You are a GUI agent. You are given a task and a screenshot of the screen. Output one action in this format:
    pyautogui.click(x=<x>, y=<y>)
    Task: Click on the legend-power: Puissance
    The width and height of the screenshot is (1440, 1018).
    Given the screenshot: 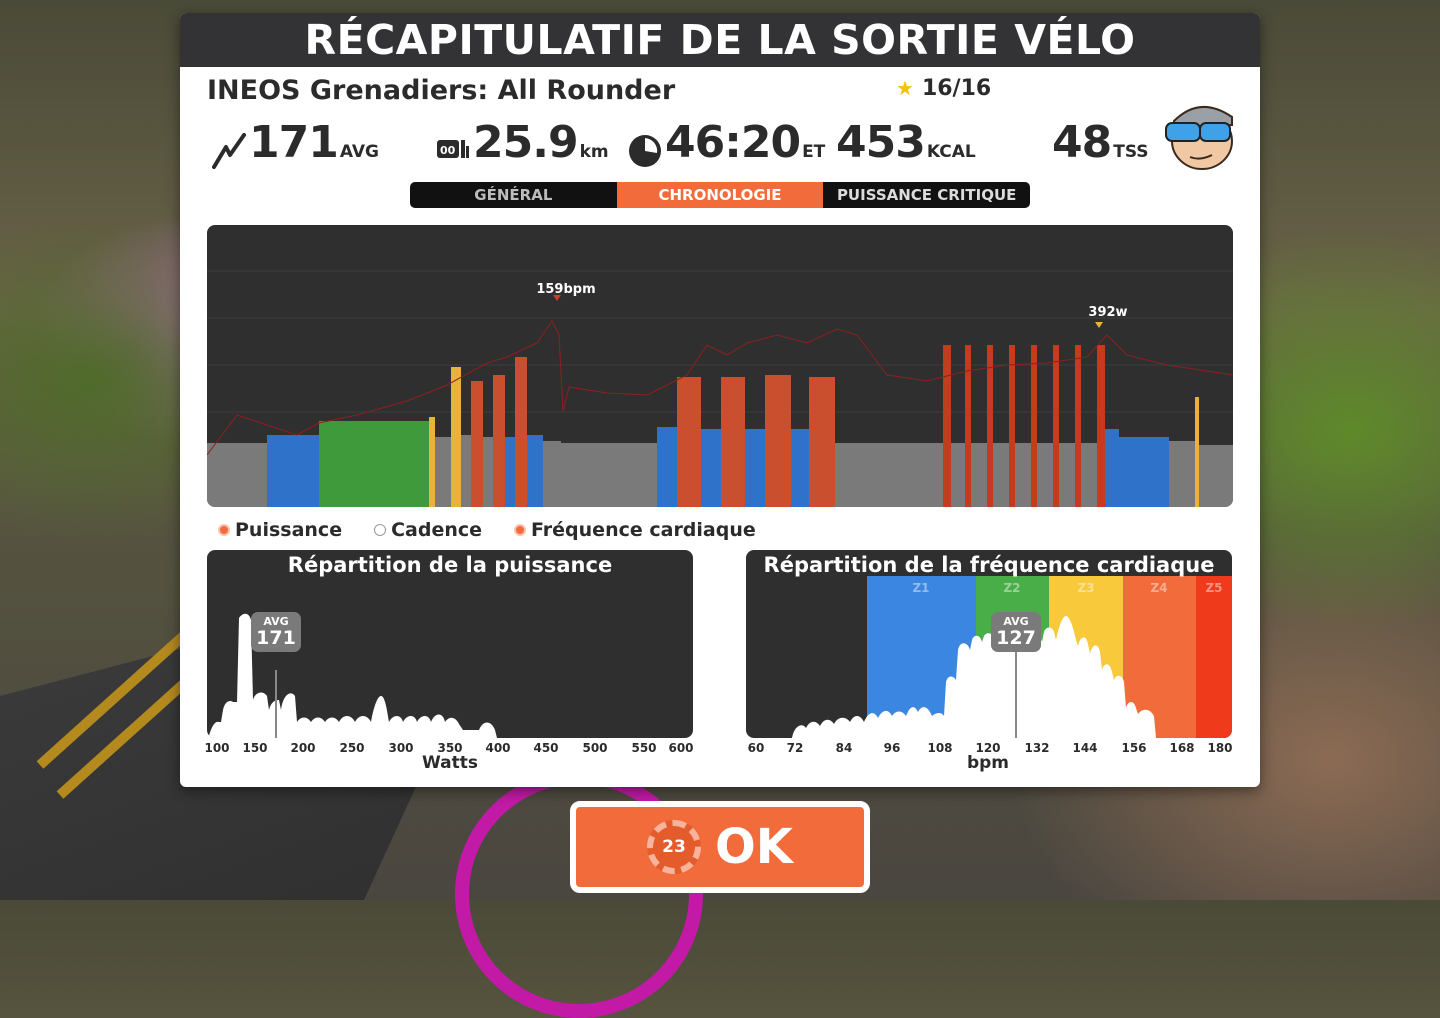 What is the action you would take?
    pyautogui.click(x=280, y=530)
    